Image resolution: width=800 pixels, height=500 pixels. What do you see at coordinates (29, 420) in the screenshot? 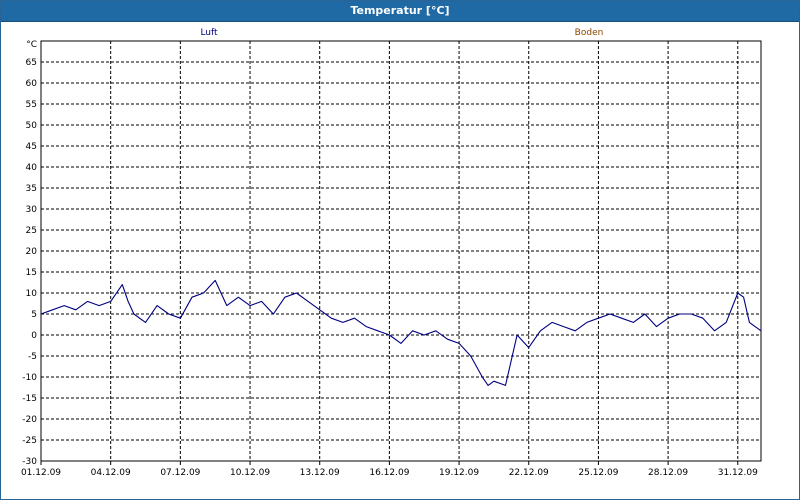
I see `y-tick-label: -20` at bounding box center [29, 420].